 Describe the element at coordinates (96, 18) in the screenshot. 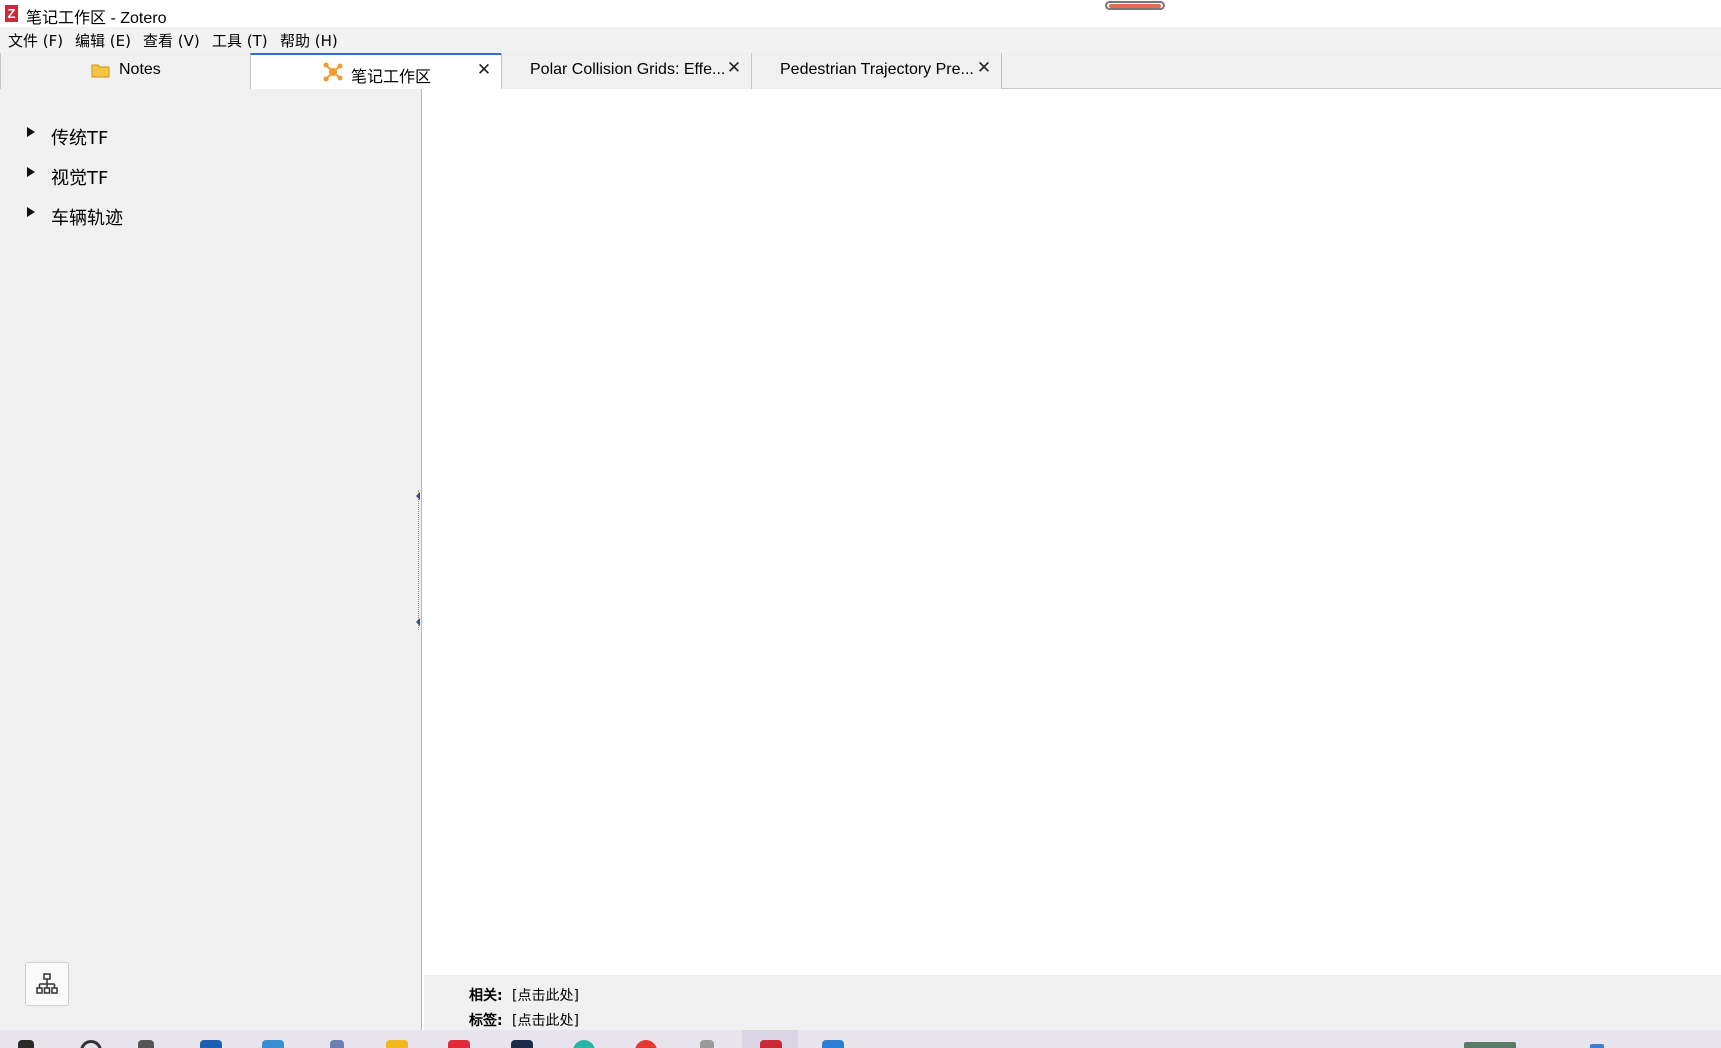

I see `window-title: 笔记工作区 - Zotero` at that location.